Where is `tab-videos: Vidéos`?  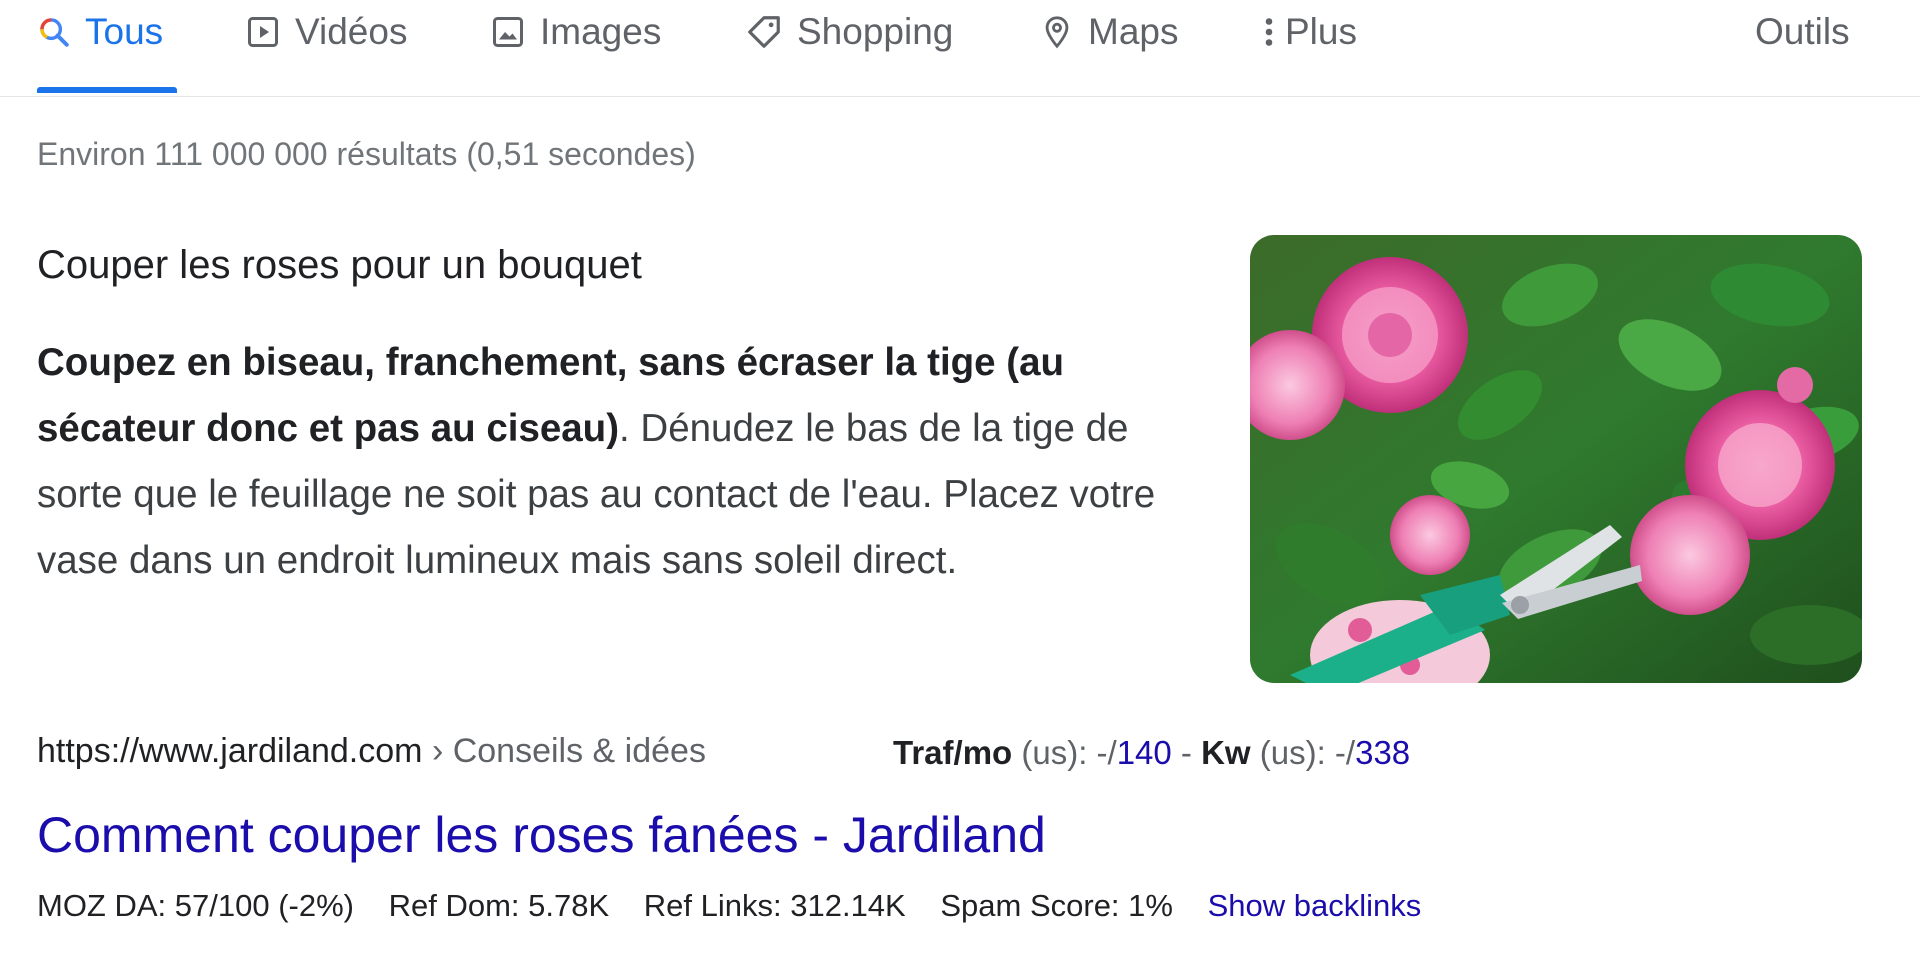
tab-videos: Vidéos is located at coordinates (326, 32).